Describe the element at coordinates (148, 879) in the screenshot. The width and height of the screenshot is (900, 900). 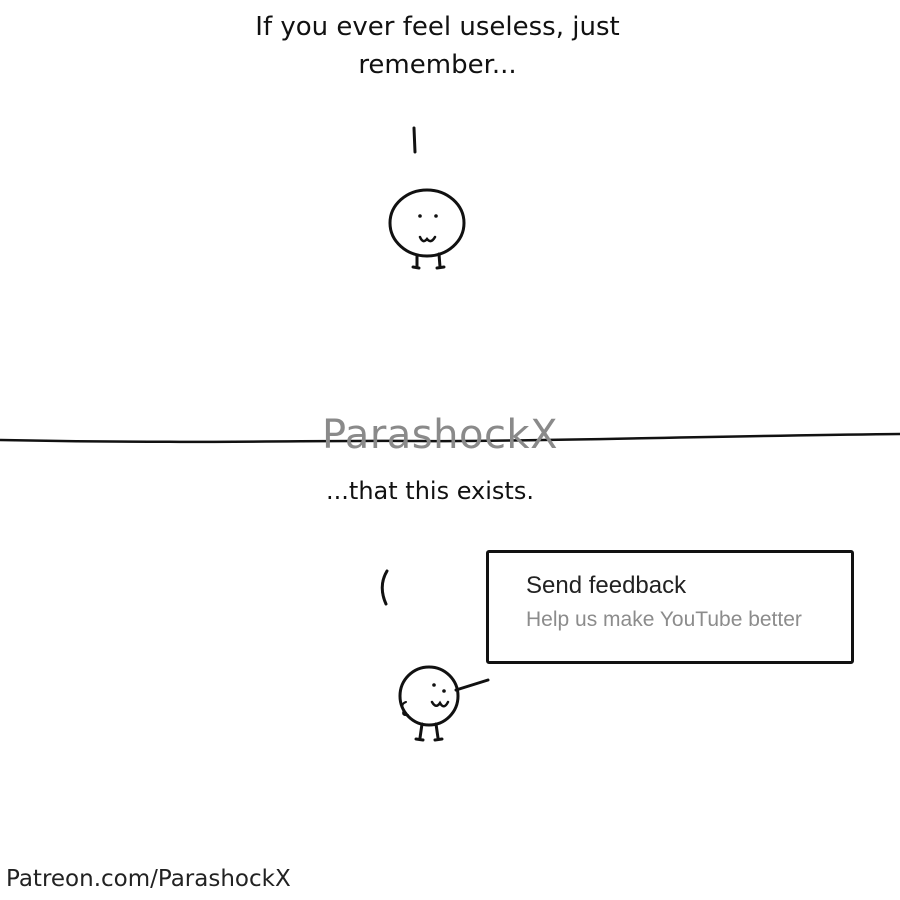
I see `patreon-credit: Patreon.com/ParashockX` at that location.